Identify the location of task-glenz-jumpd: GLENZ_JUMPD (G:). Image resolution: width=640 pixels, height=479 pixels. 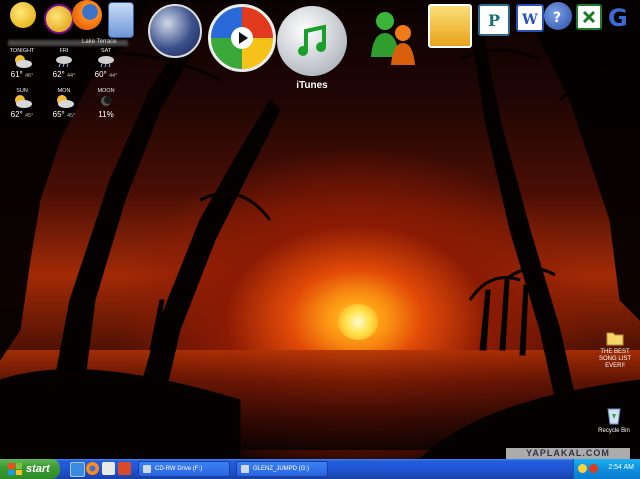
(282, 469).